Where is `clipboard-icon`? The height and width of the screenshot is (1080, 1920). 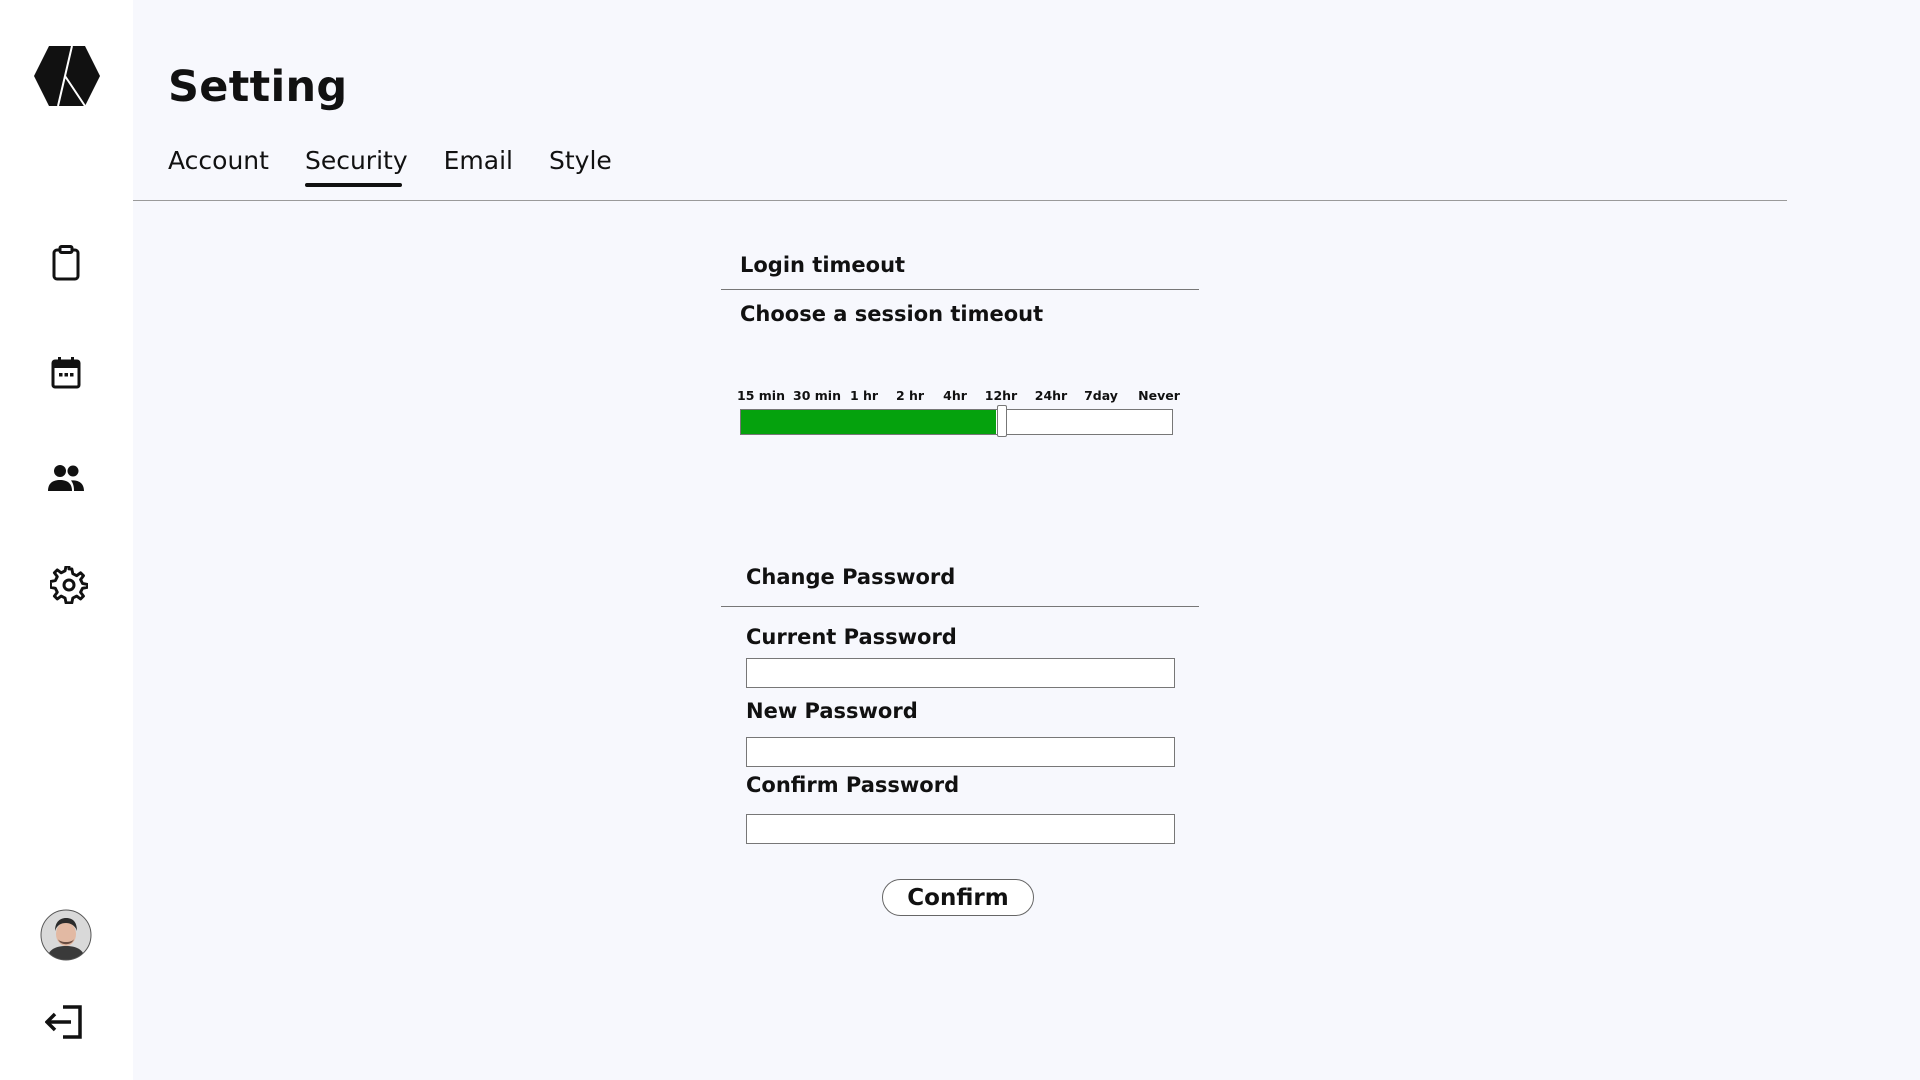
clipboard-icon is located at coordinates (66, 263).